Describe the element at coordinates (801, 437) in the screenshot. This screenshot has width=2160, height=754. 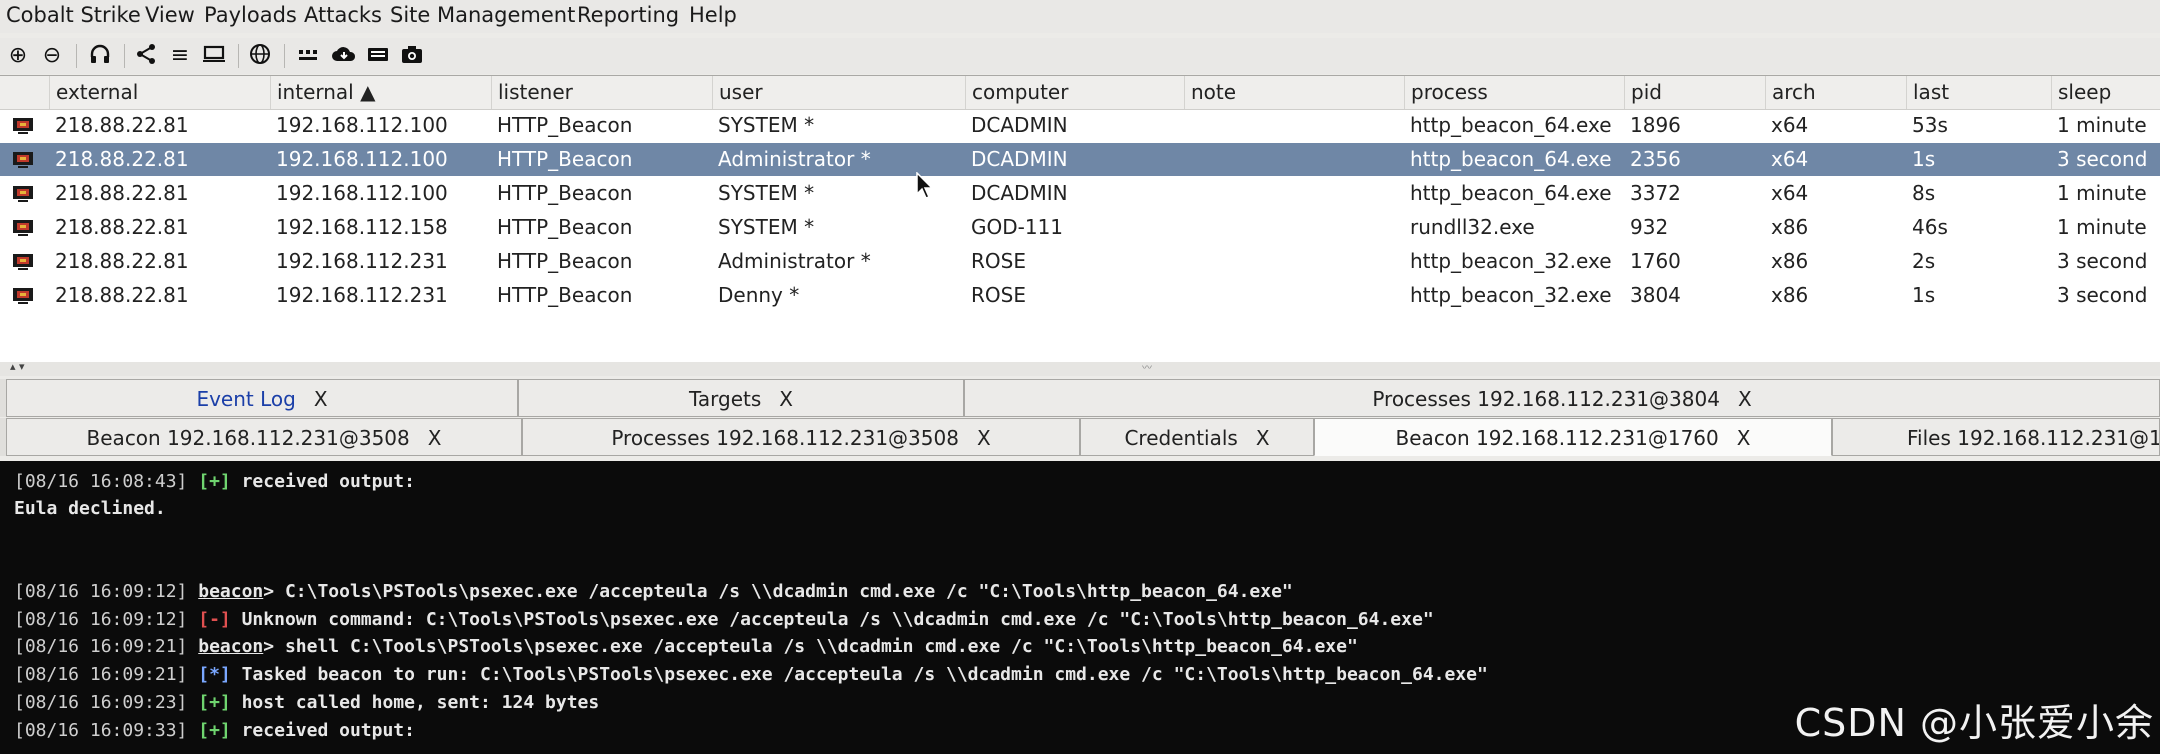
I see `tab-processes-3508: Processes 192.168.112.231@3508 X` at that location.